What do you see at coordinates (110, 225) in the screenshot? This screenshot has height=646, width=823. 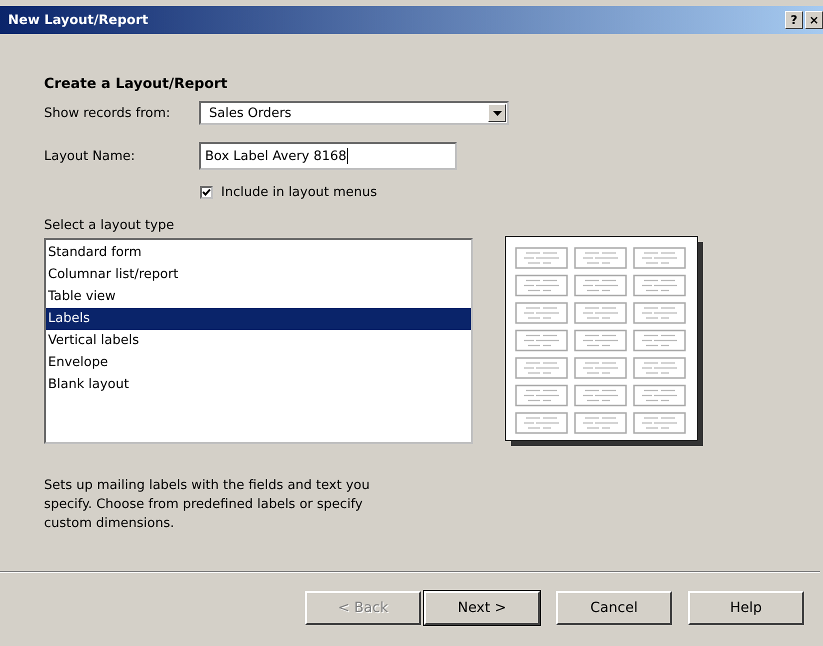 I see `list-label: Select a layout type` at bounding box center [110, 225].